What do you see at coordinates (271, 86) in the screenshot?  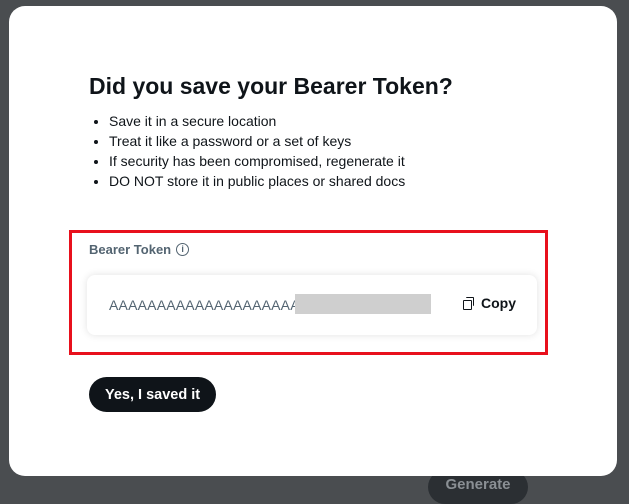 I see `dialog-title: Did you save your Bearer Token?` at bounding box center [271, 86].